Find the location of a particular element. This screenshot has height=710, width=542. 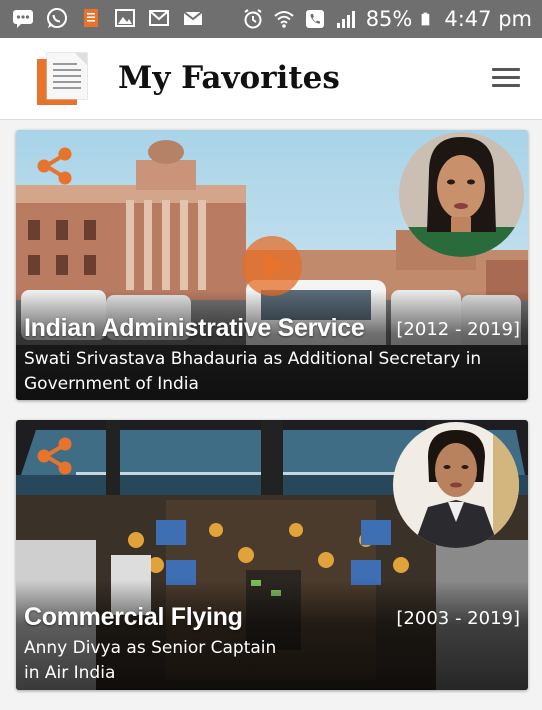

play-button is located at coordinates (272, 266).